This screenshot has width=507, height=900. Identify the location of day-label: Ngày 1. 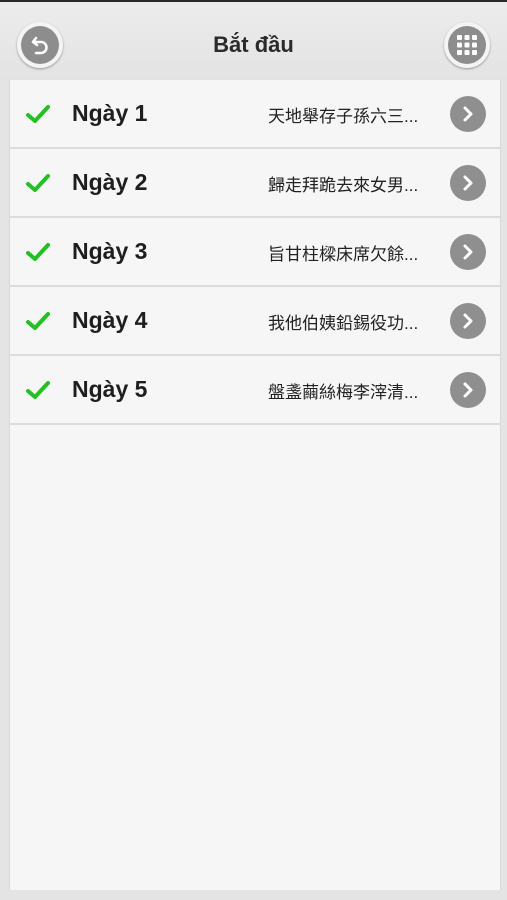
(110, 113).